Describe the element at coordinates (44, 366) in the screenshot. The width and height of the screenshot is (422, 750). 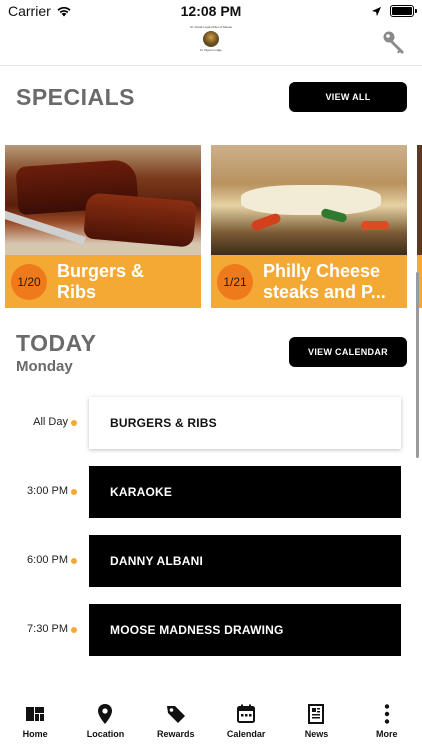
I see `today-day: Monday` at that location.